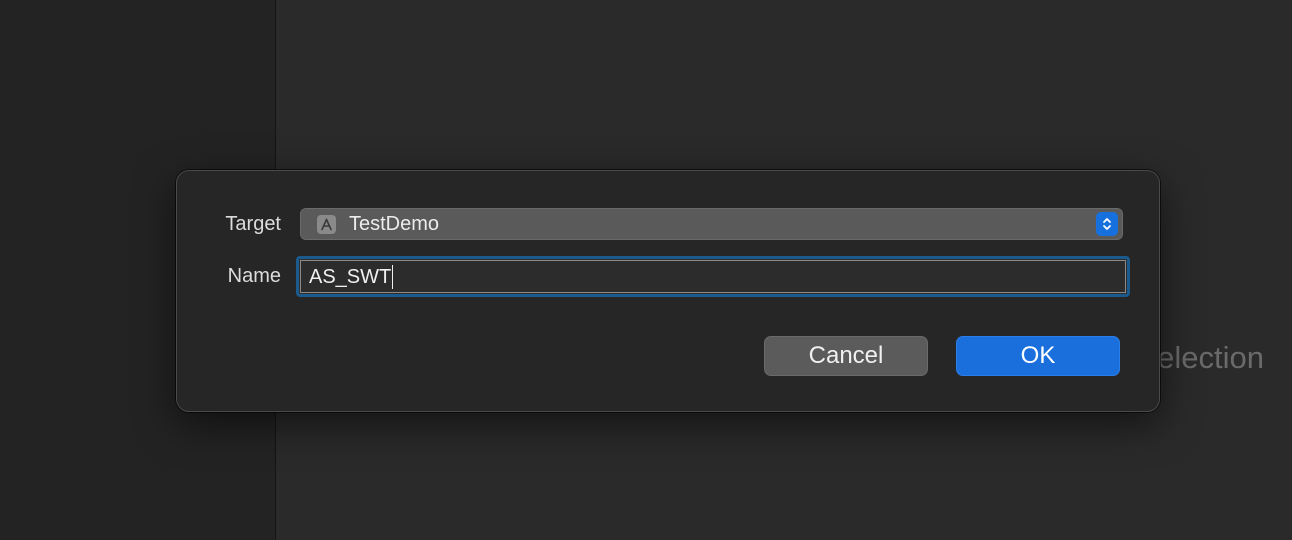  What do you see at coordinates (393, 277) in the screenshot?
I see `text-caret` at bounding box center [393, 277].